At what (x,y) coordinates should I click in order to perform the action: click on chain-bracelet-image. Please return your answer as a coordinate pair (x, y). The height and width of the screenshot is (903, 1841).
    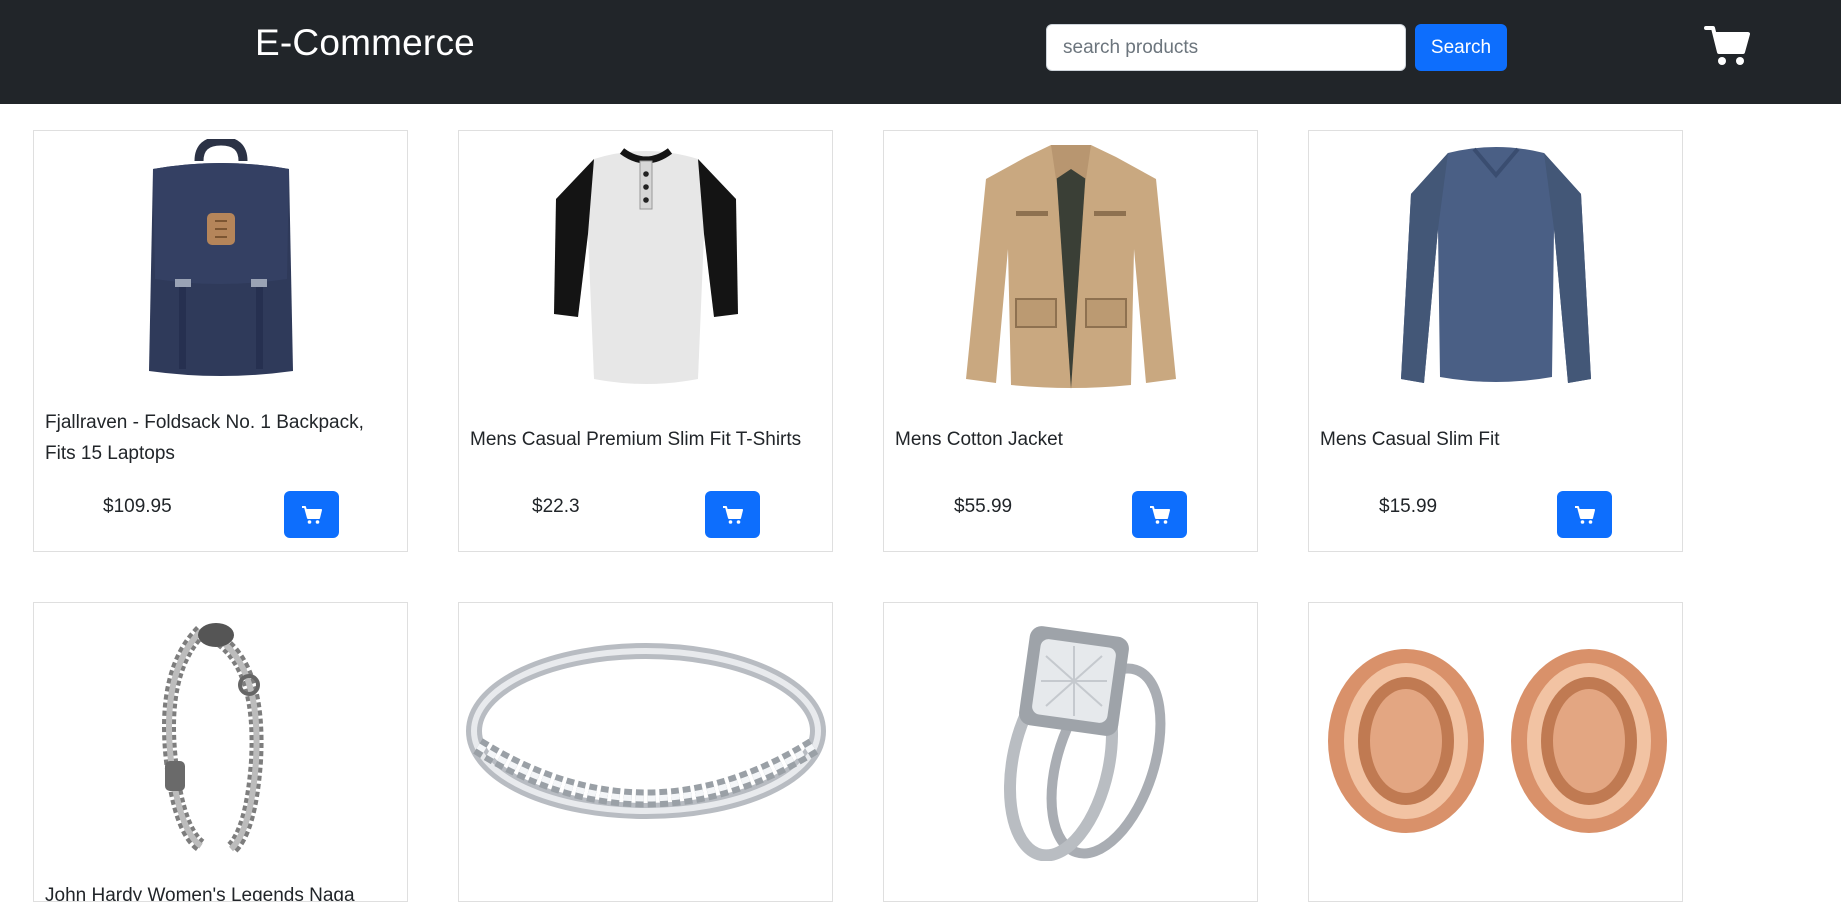
    Looking at the image, I should click on (212, 739).